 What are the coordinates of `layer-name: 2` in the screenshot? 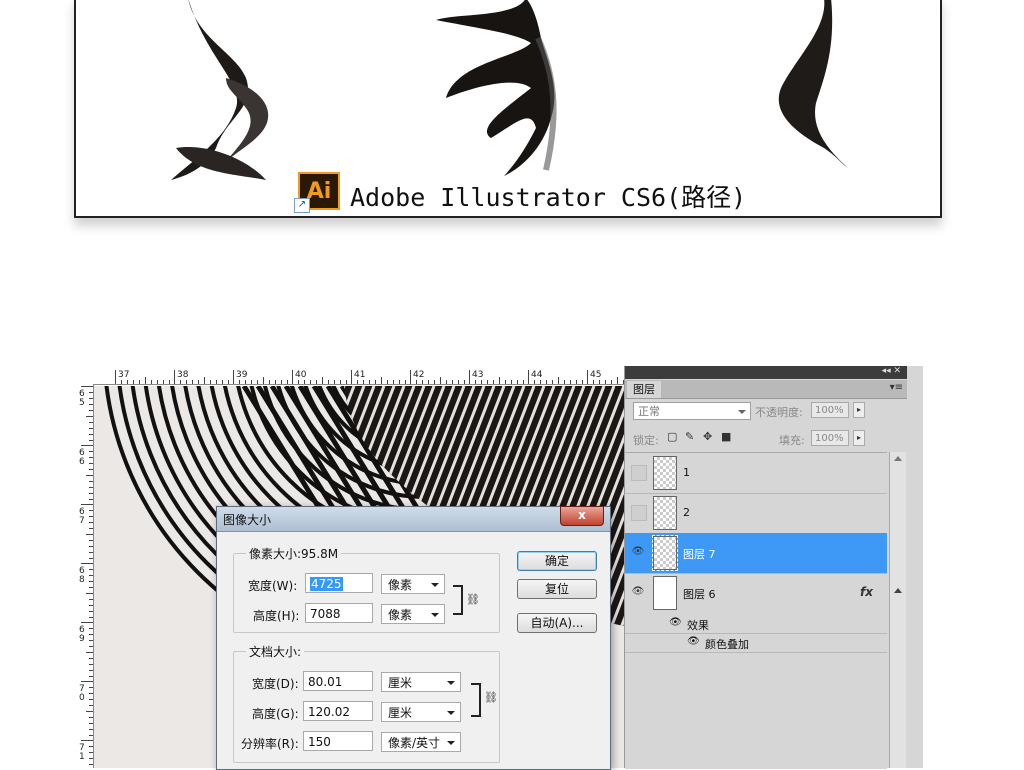 It's located at (686, 512).